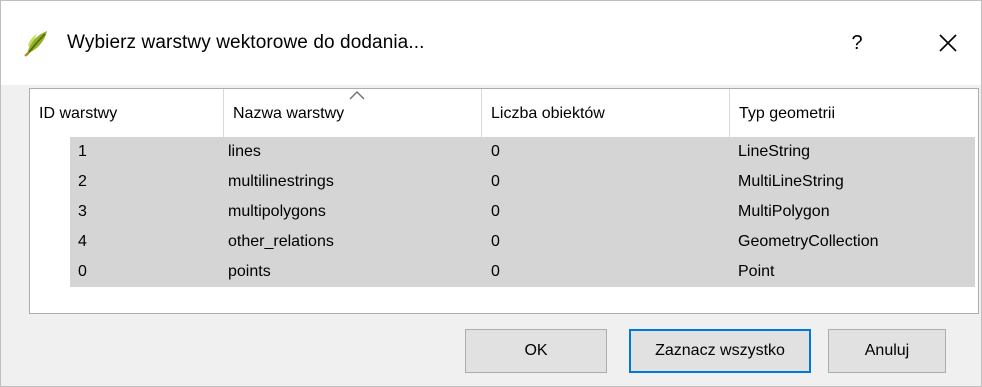 The height and width of the screenshot is (387, 982). What do you see at coordinates (504, 182) in the screenshot?
I see `table-row: 2 multilinestrings 0 MultiLineString` at bounding box center [504, 182].